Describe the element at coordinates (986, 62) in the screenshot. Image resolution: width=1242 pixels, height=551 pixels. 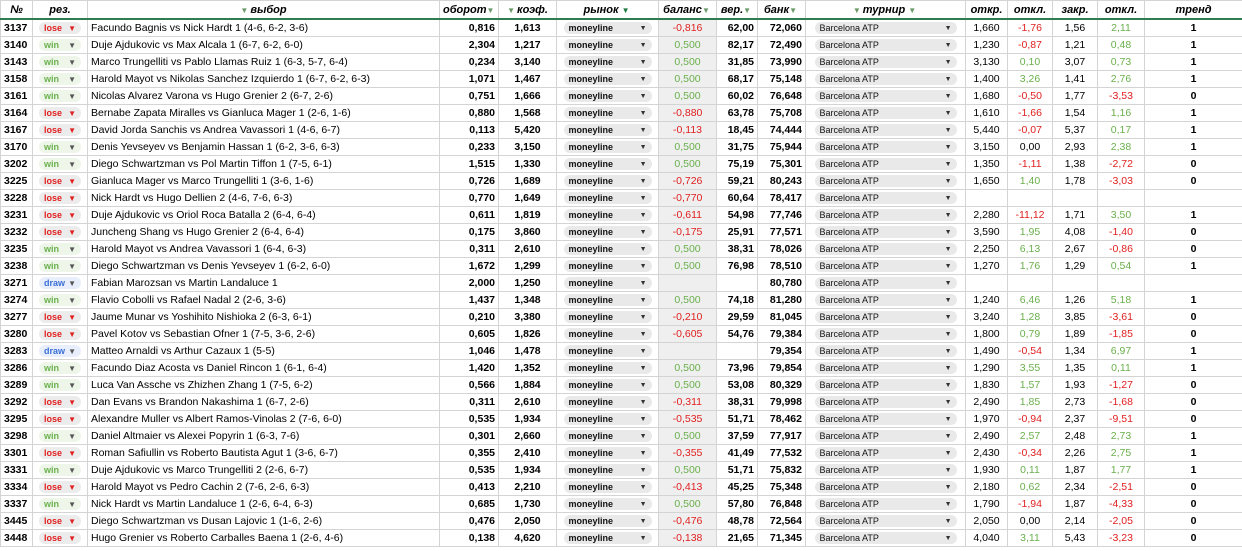
I see `cell-open: 3,130` at that location.